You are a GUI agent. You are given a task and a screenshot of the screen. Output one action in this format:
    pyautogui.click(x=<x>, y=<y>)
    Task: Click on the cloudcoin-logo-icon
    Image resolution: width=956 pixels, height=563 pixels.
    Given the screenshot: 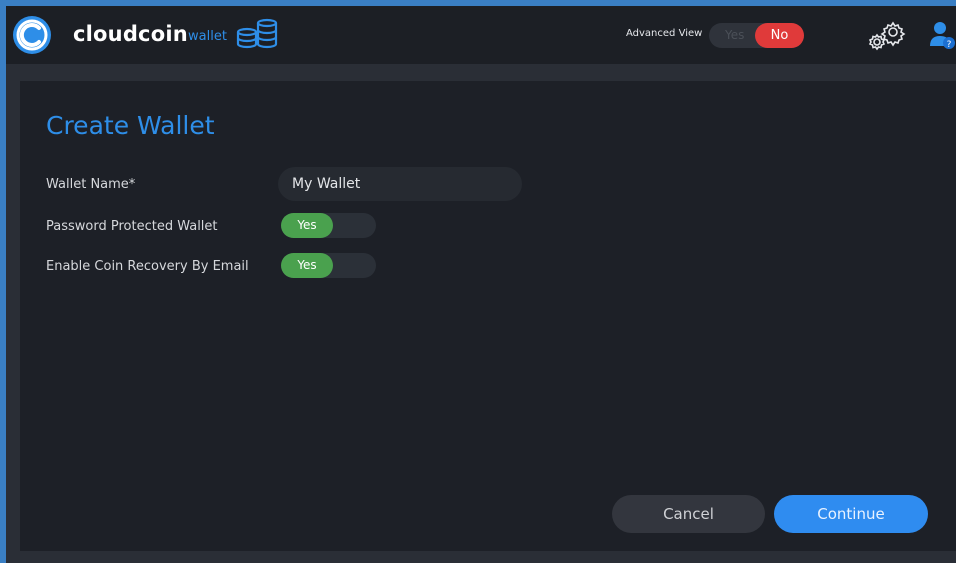 What is the action you would take?
    pyautogui.click(x=32, y=35)
    